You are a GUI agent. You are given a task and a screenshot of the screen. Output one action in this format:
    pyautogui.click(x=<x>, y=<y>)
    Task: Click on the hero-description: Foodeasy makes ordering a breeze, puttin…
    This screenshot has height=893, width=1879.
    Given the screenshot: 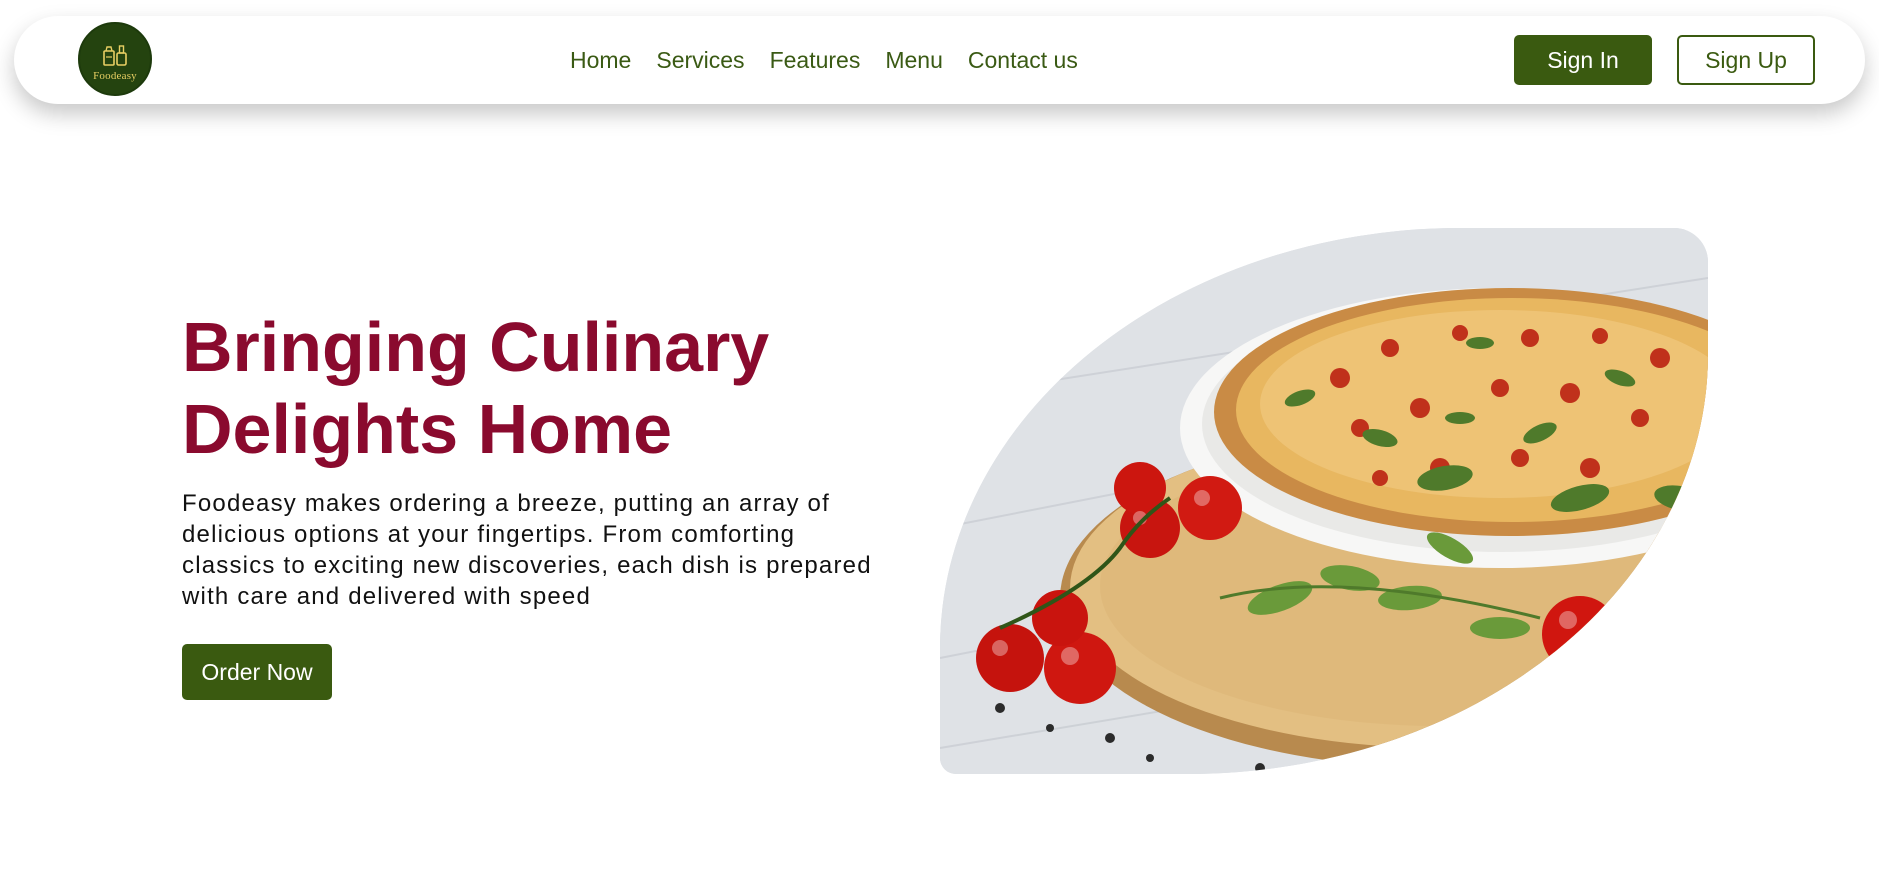 What is the action you would take?
    pyautogui.click(x=527, y=550)
    